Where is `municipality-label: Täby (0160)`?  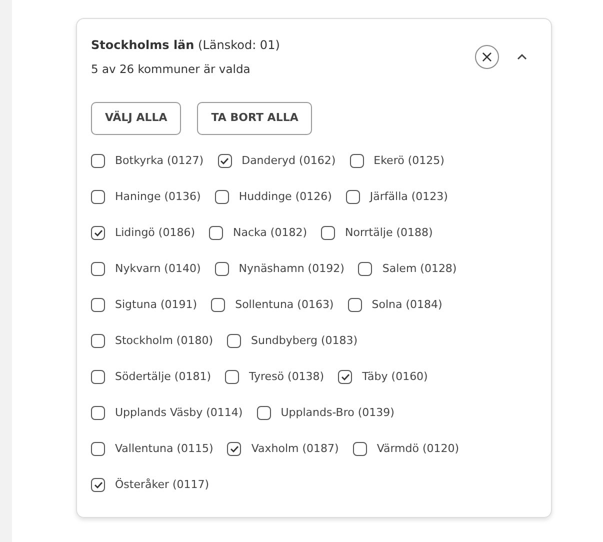 municipality-label: Täby (0160) is located at coordinates (395, 376).